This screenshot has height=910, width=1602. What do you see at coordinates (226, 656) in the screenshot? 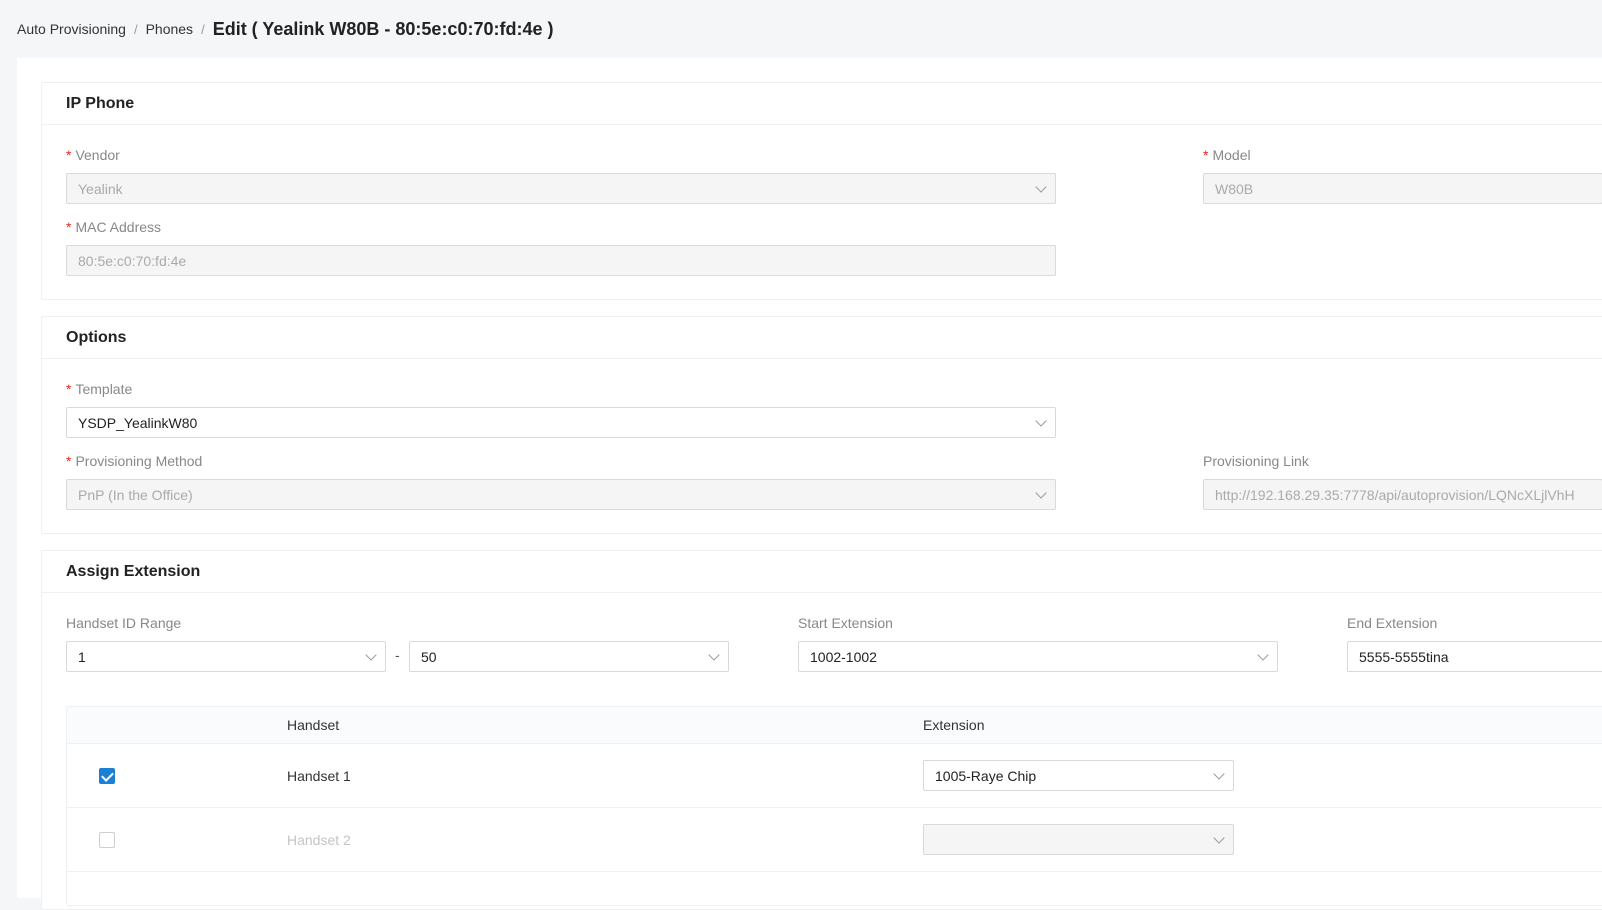
I see `handset-range-from-select: 1` at bounding box center [226, 656].